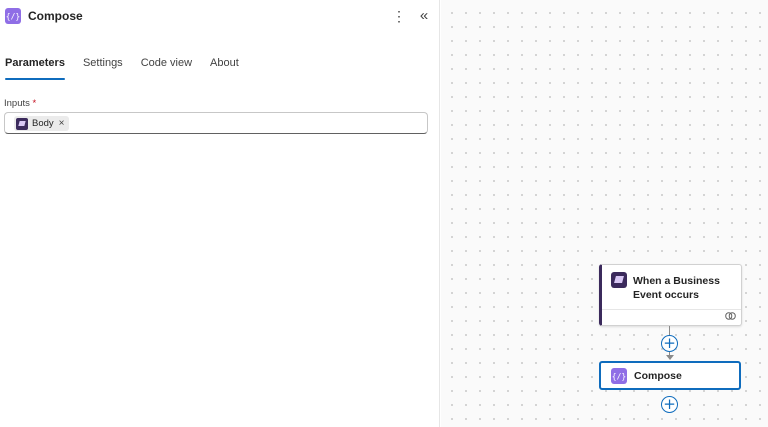 This screenshot has height=427, width=768. I want to click on trigger-card: When a Business Event occurs, so click(670, 295).